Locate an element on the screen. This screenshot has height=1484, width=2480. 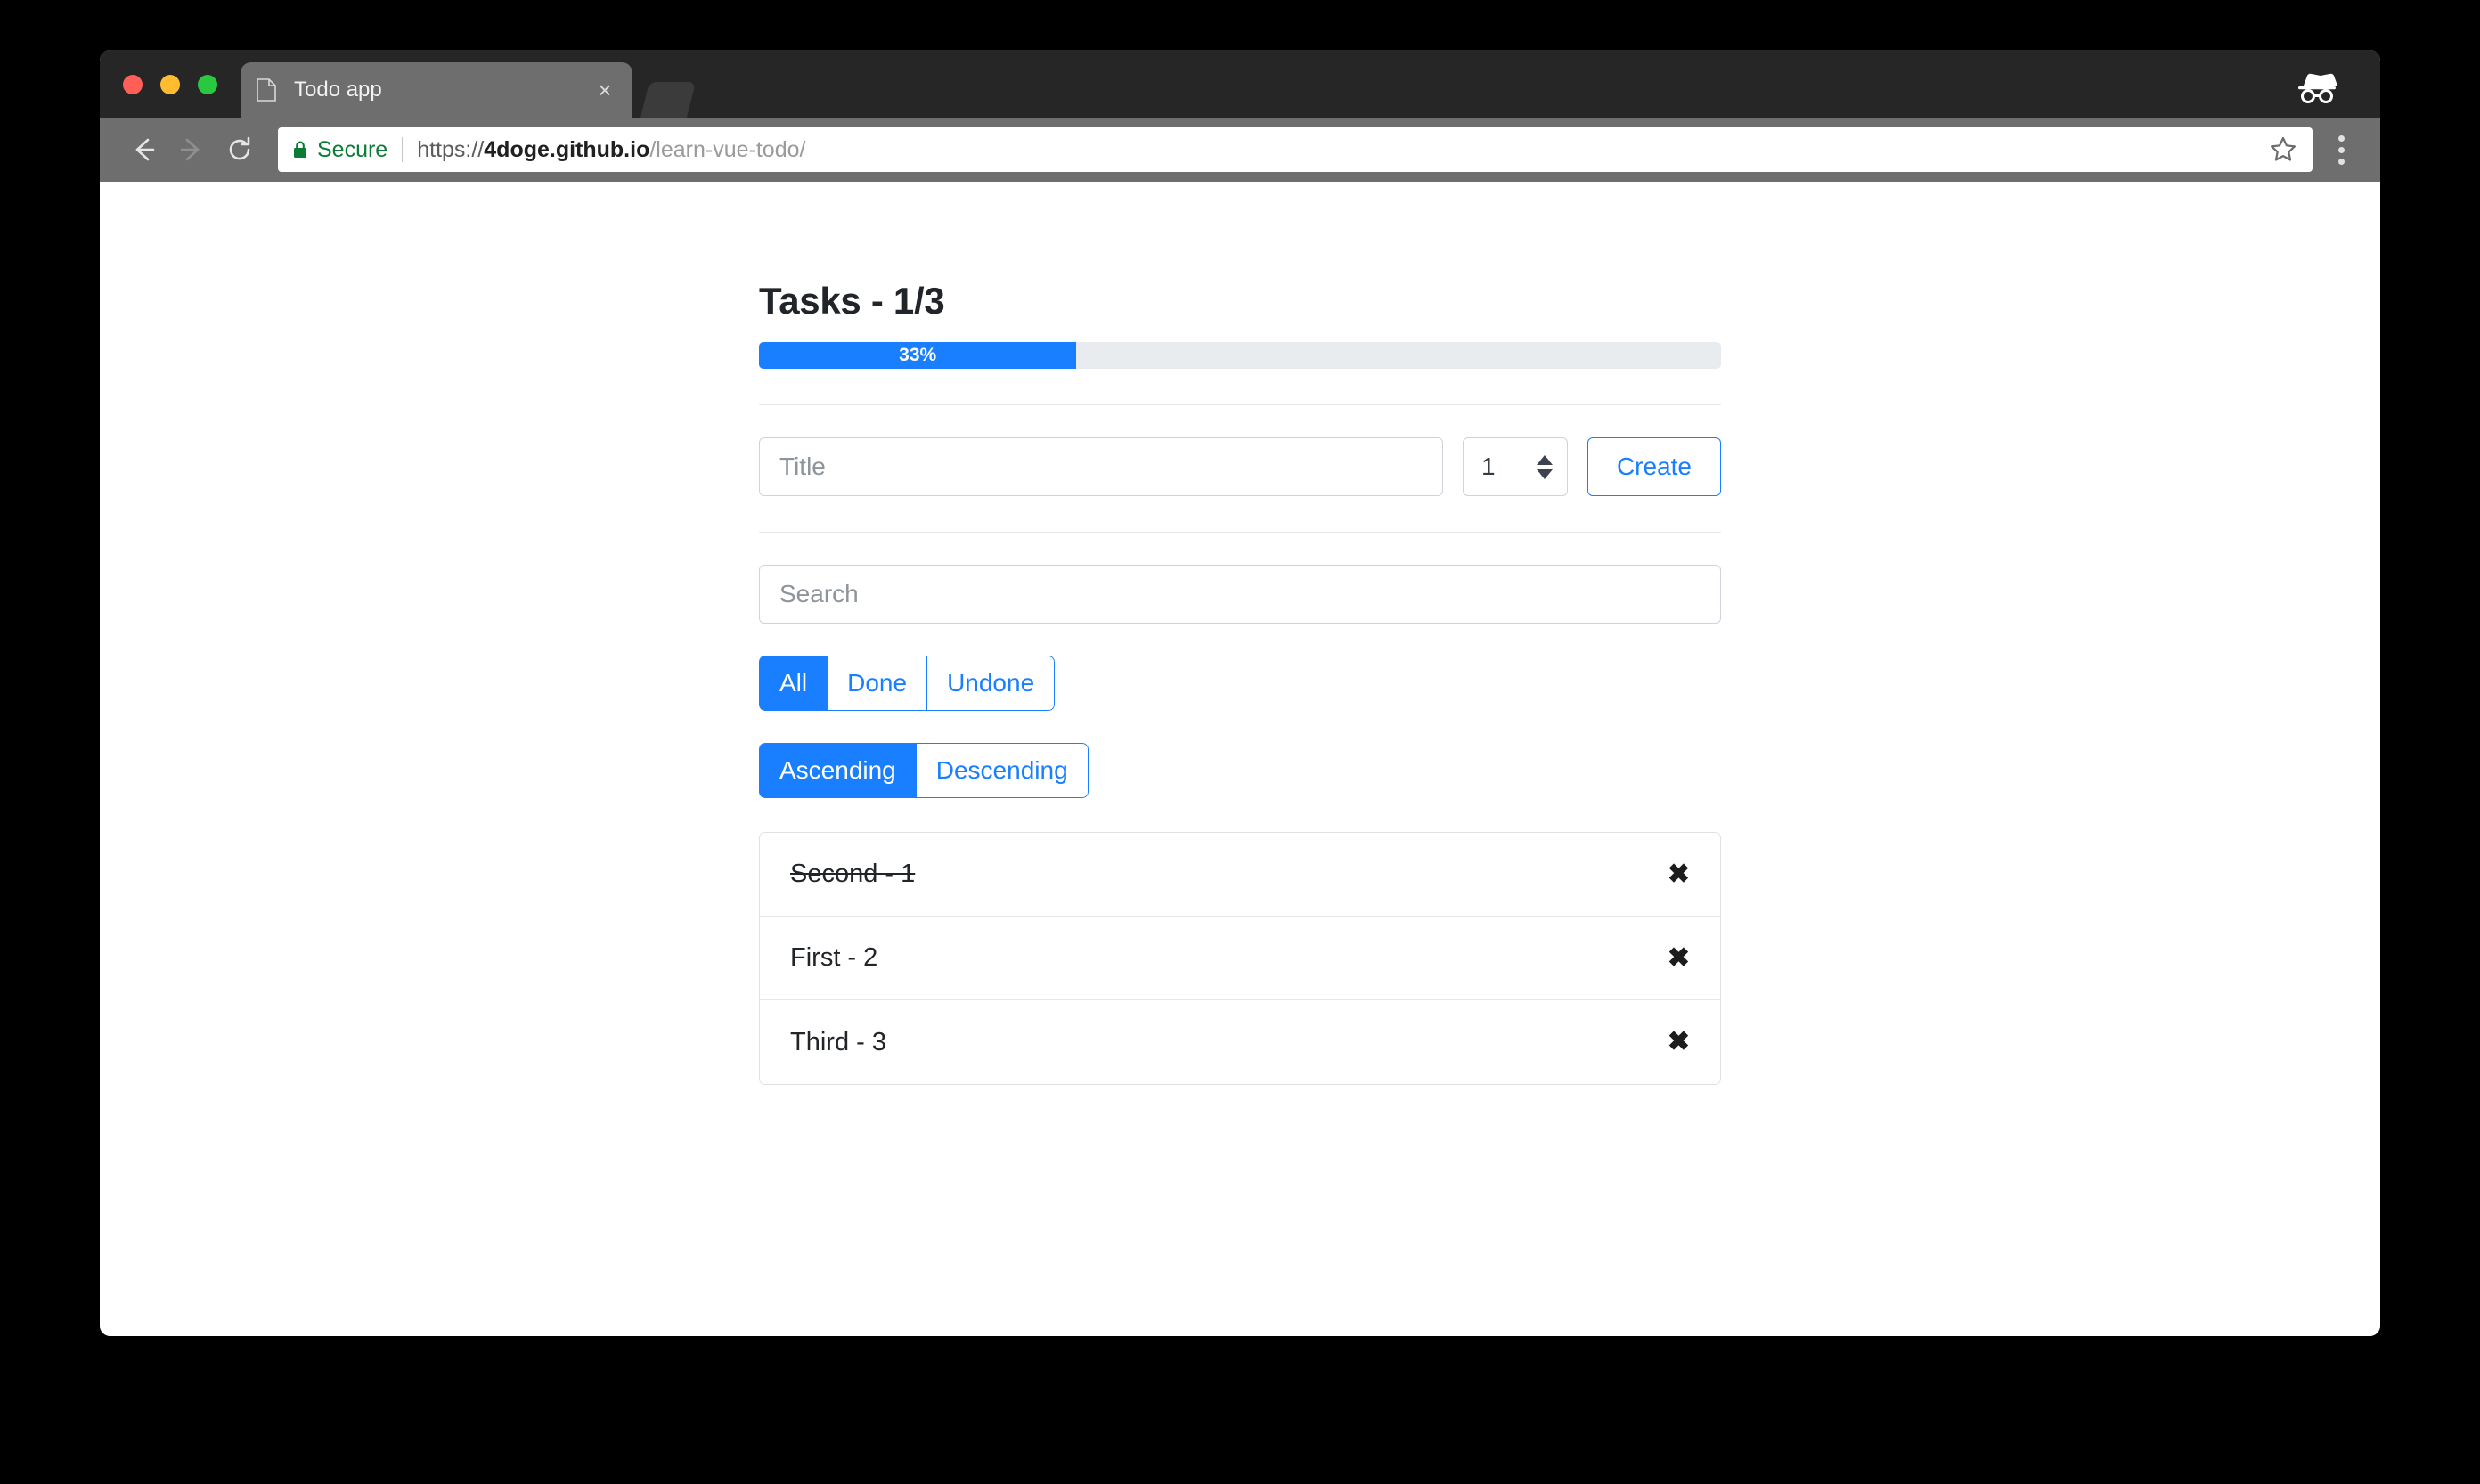
forward-button is located at coordinates (191, 150).